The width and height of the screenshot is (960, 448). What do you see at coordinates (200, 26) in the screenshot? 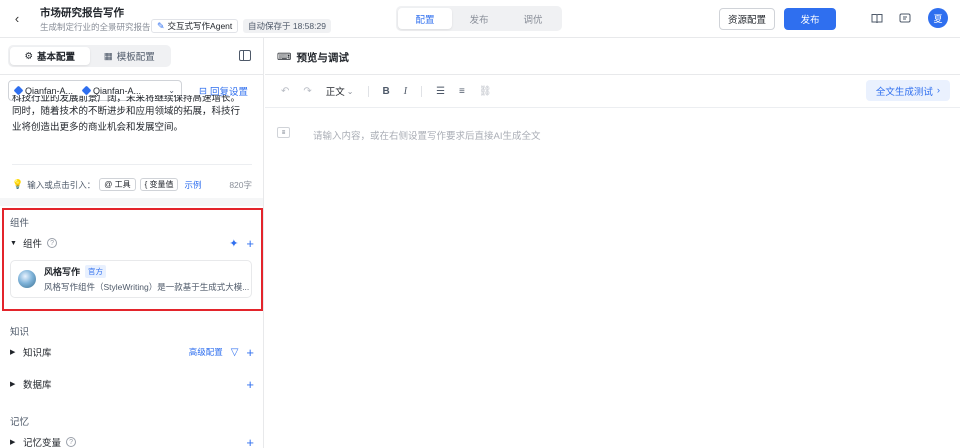
I see `agent-tag-label: 交互式写作Agent` at bounding box center [200, 26].